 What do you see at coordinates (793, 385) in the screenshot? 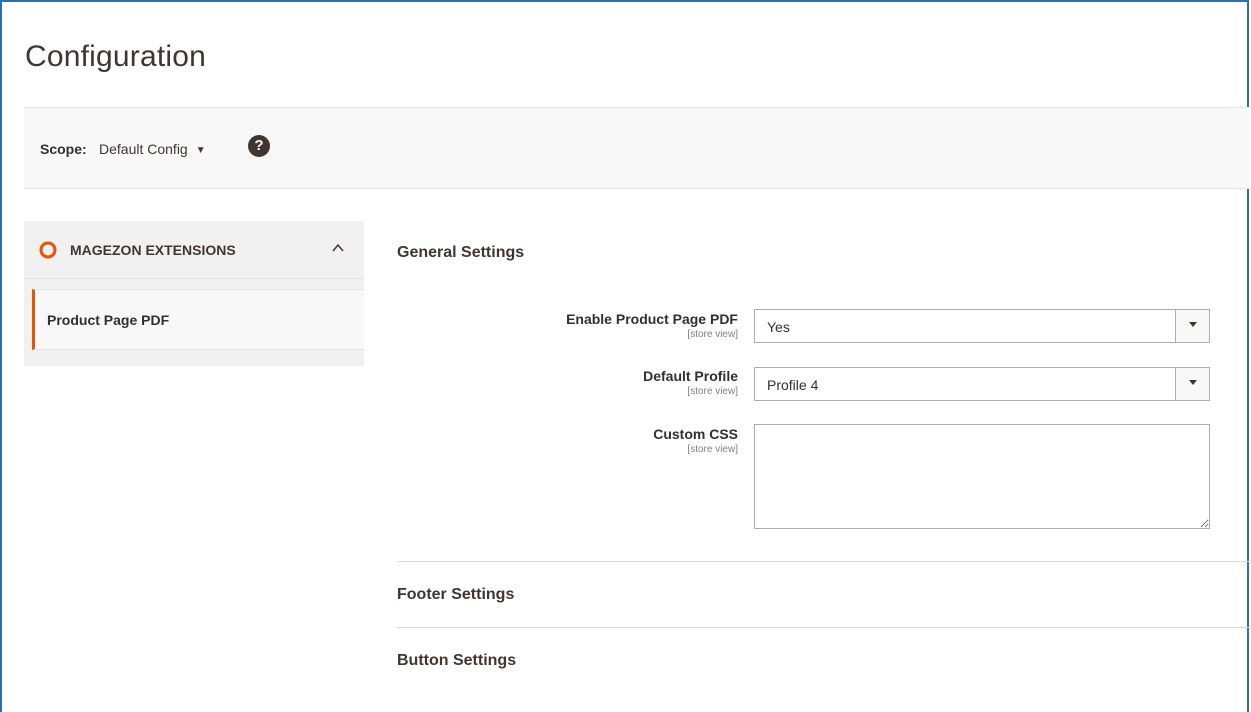
I see `default-profile-value: Profile 4` at bounding box center [793, 385].